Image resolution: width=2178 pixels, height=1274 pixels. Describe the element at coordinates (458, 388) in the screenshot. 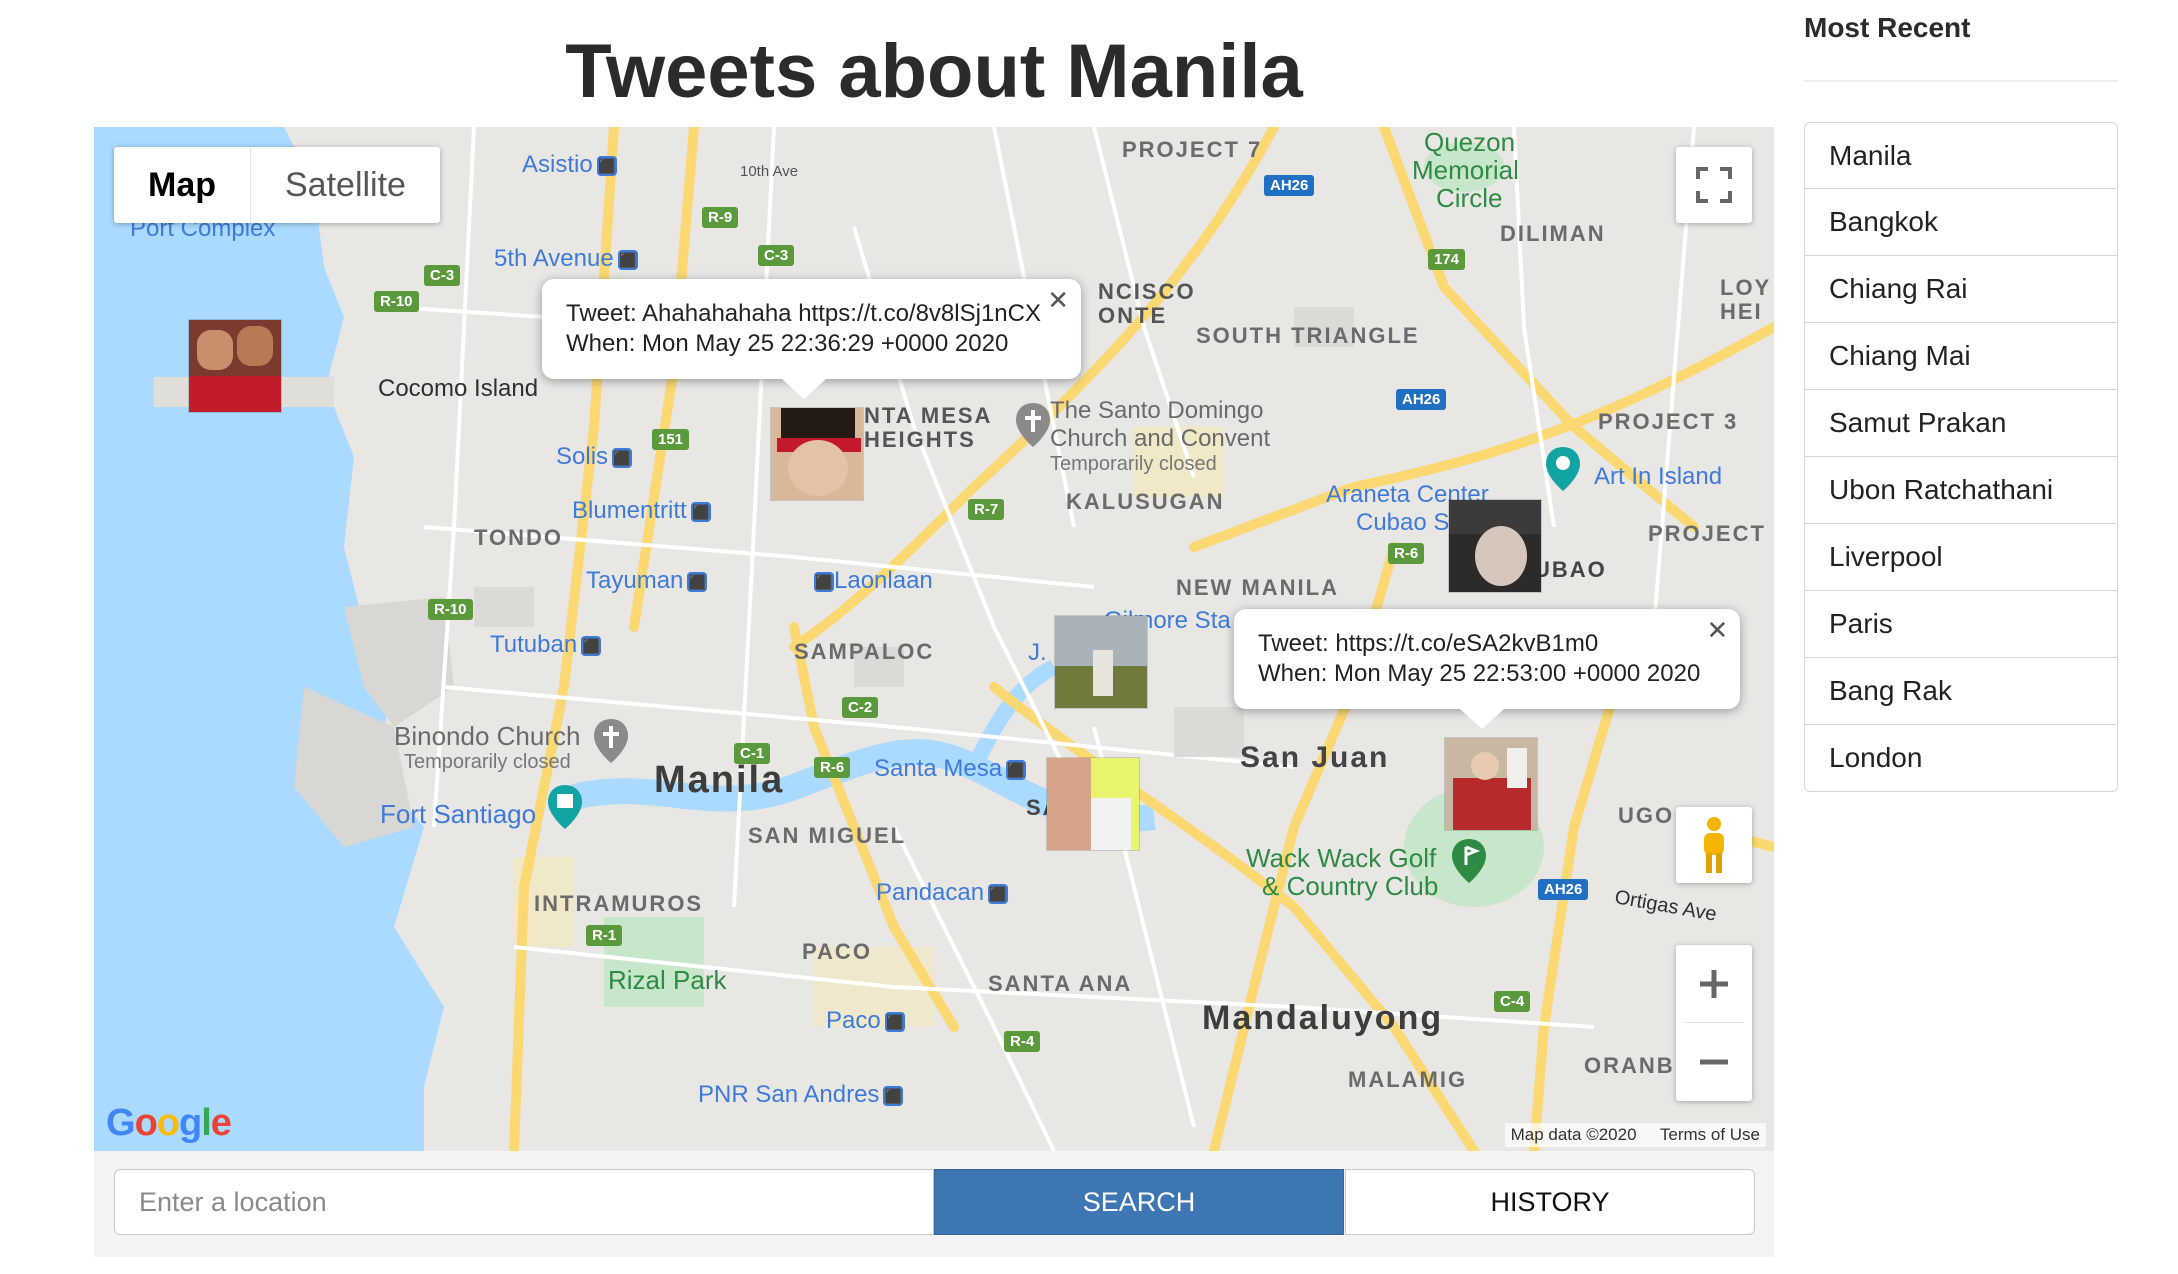

I see `label-cocomo-island: Cocomo Island` at that location.